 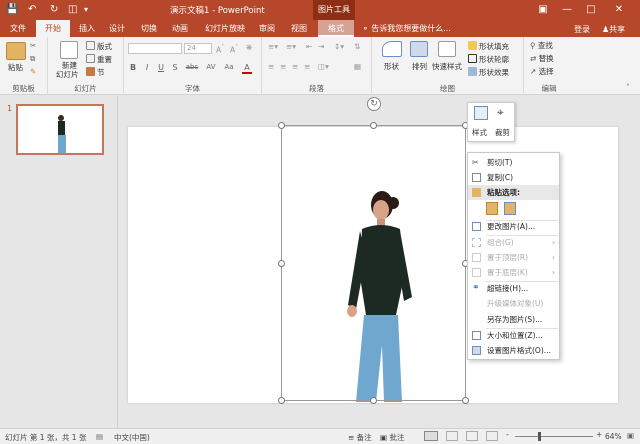 I want to click on tab-view: 视图, so click(x=299, y=28).